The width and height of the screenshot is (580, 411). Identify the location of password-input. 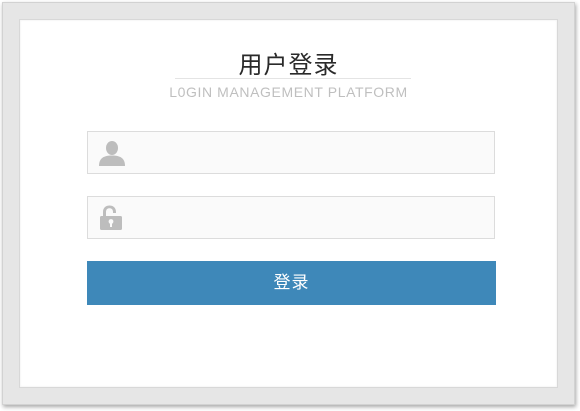
(314, 218).